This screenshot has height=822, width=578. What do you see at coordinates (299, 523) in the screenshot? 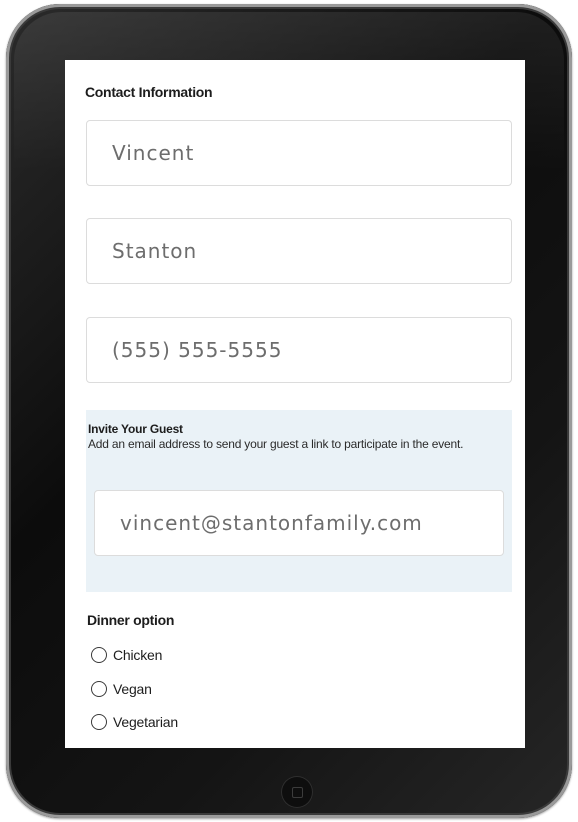
I see `guest-email-field: vincent@stantonfamily.com` at bounding box center [299, 523].